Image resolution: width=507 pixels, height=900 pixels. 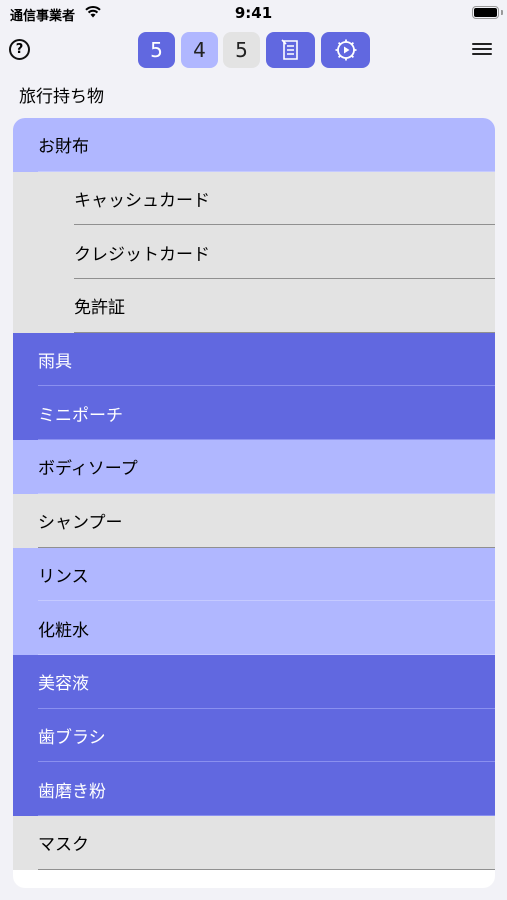 What do you see at coordinates (254, 145) in the screenshot?
I see `list-item: お財布` at bounding box center [254, 145].